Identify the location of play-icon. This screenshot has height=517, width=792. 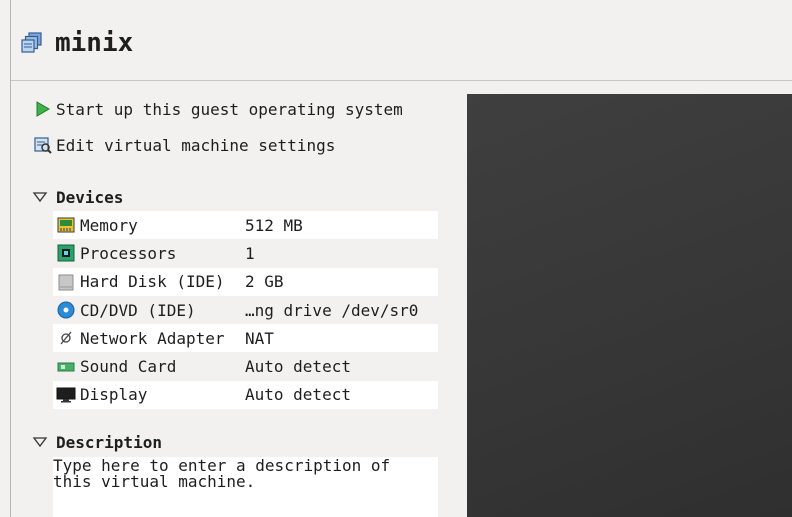
(43, 109).